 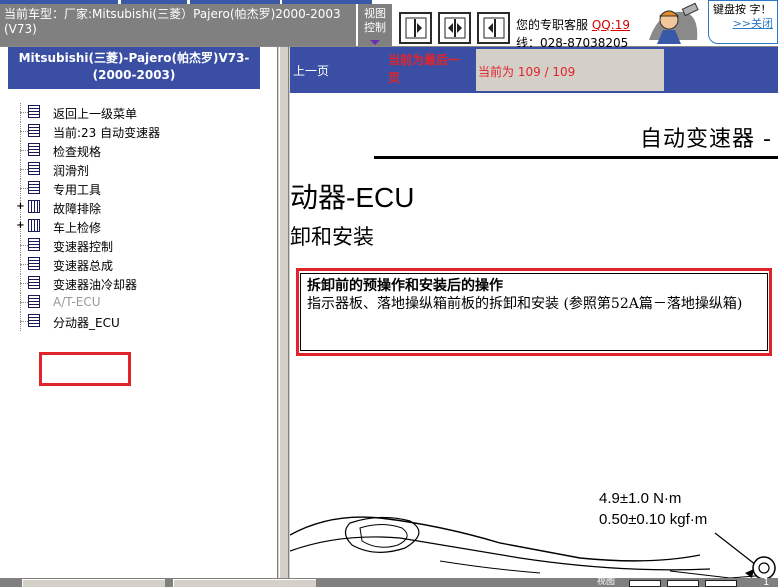 What do you see at coordinates (706, 139) in the screenshot?
I see `chapter-title: 自动变速器 -` at bounding box center [706, 139].